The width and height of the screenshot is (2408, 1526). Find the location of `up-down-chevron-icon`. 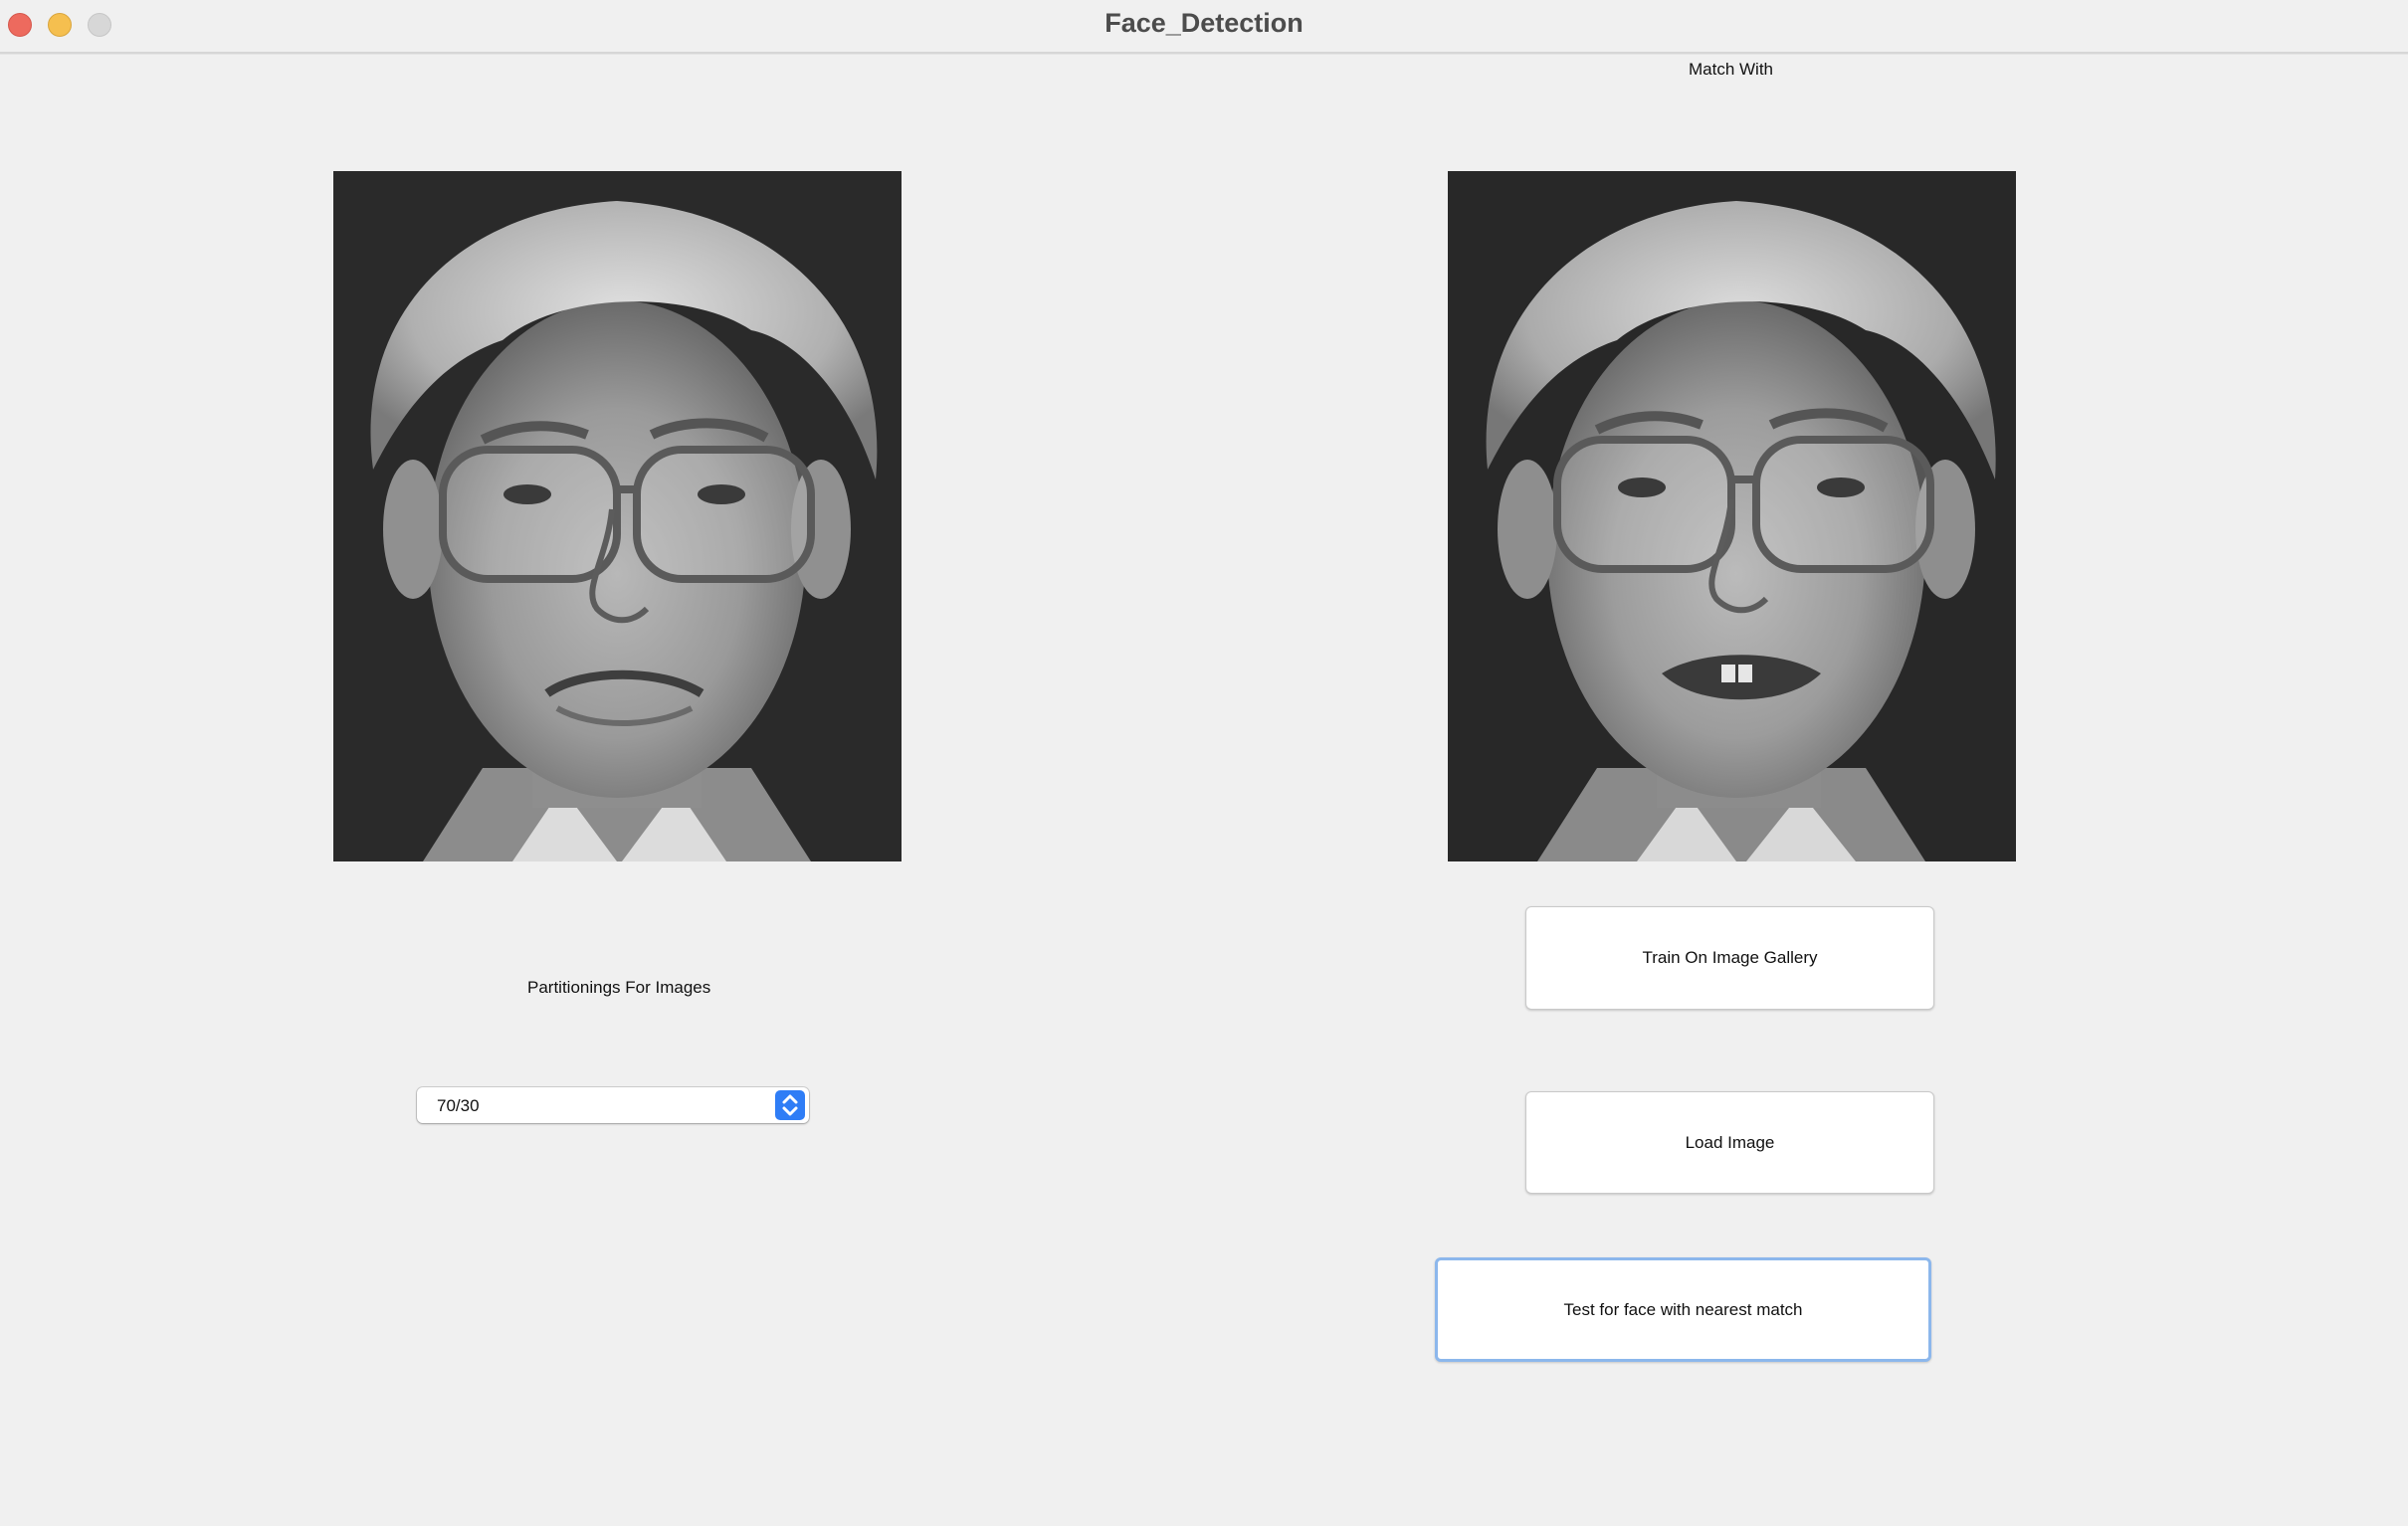

up-down-chevron-icon is located at coordinates (790, 1105).